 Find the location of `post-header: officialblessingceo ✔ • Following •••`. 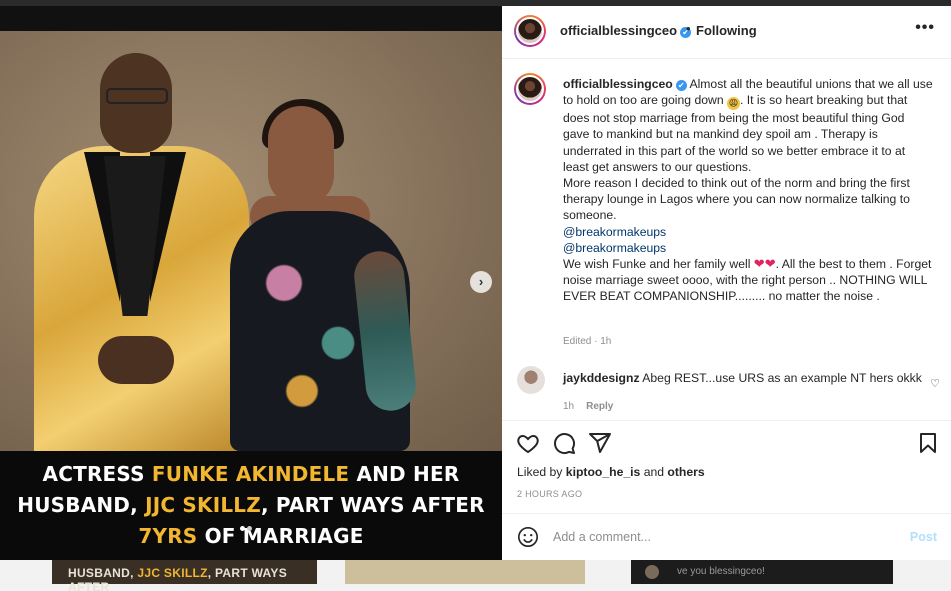

post-header: officialblessingceo ✔ • Following ••• is located at coordinates (726, 32).